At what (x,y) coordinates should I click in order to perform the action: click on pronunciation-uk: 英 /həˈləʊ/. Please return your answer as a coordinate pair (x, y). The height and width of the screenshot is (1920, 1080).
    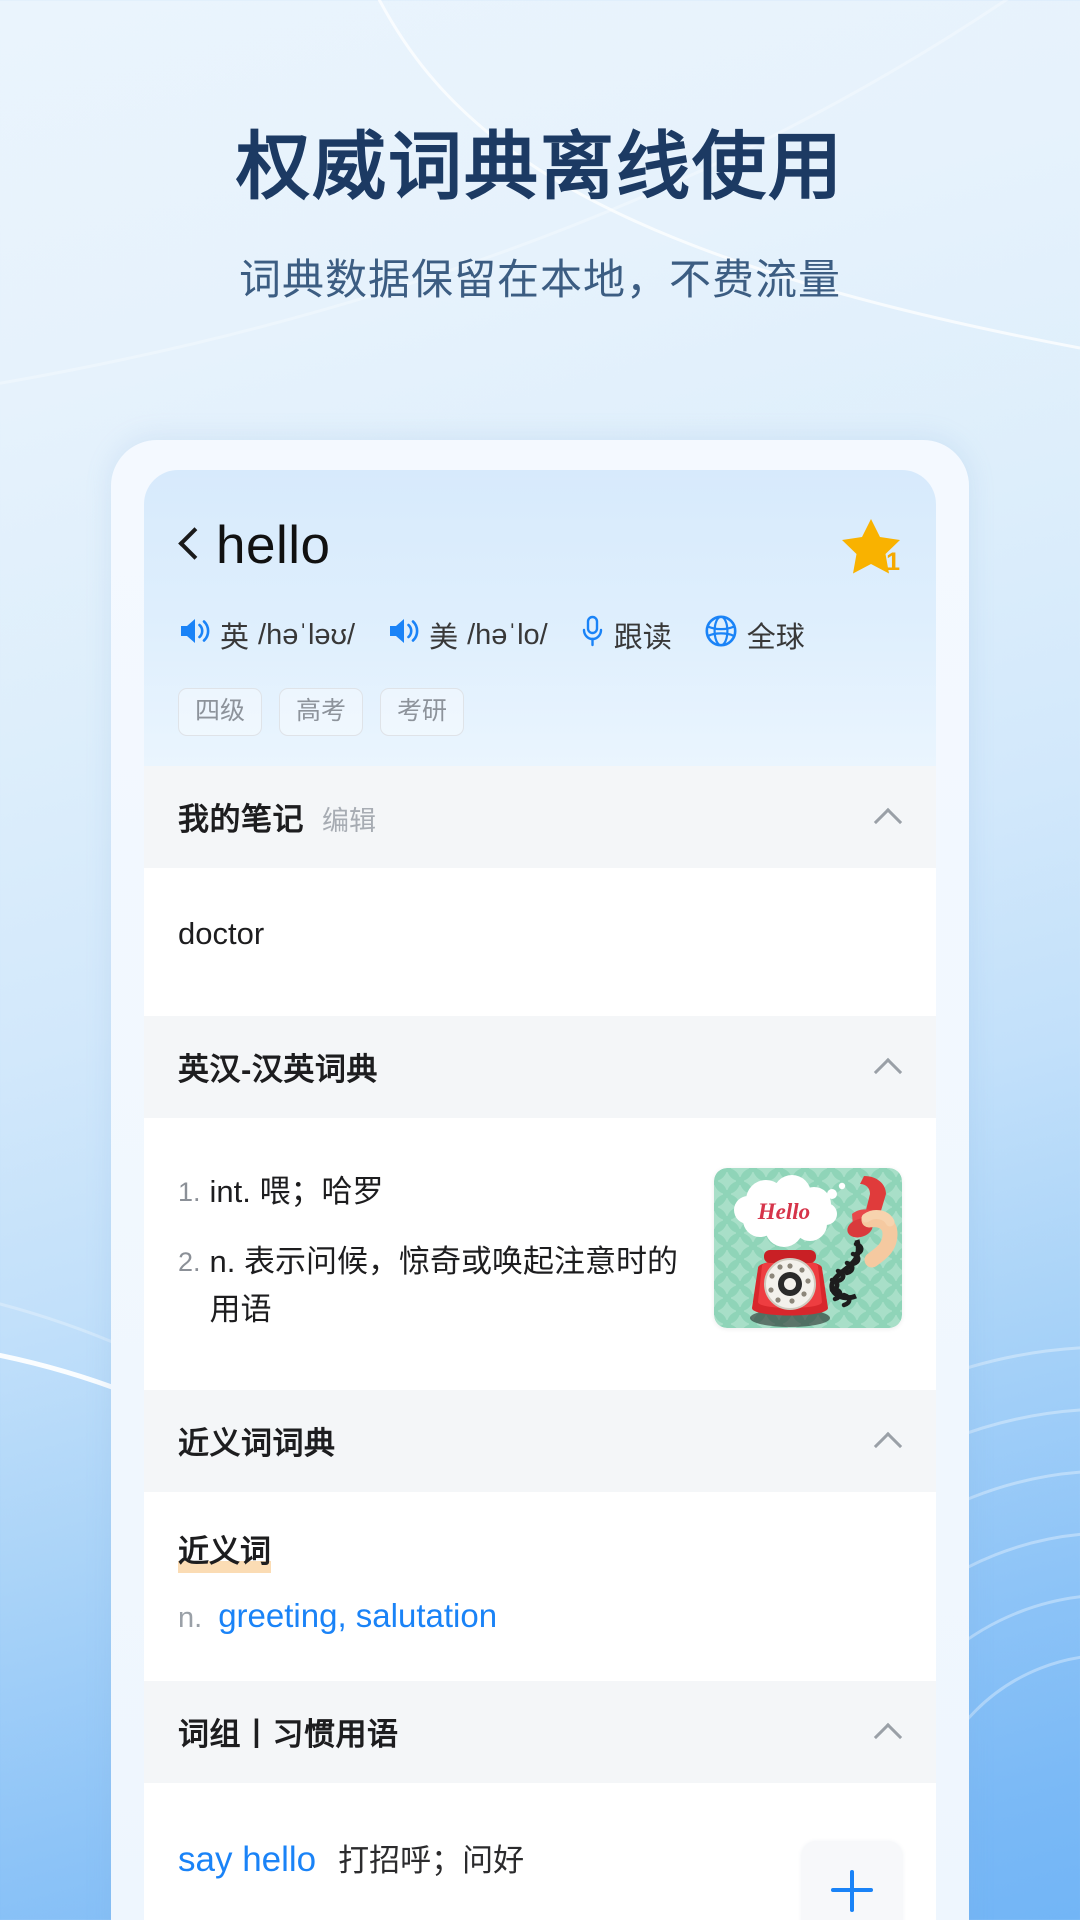
    Looking at the image, I should click on (266, 635).